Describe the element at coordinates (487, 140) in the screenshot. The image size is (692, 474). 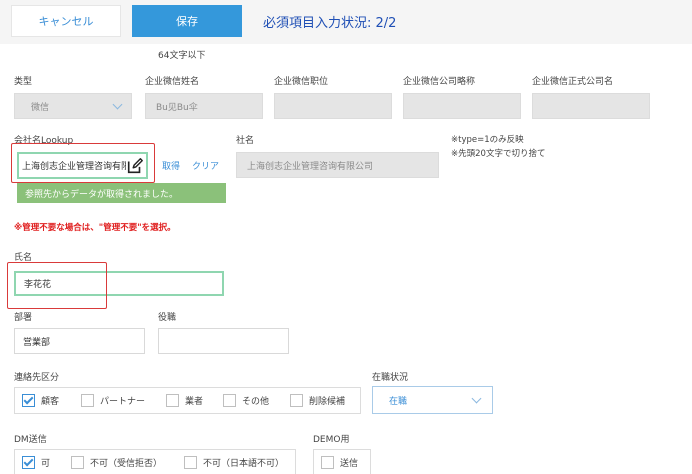
I see `note-type: ※type=1のみ反映` at that location.